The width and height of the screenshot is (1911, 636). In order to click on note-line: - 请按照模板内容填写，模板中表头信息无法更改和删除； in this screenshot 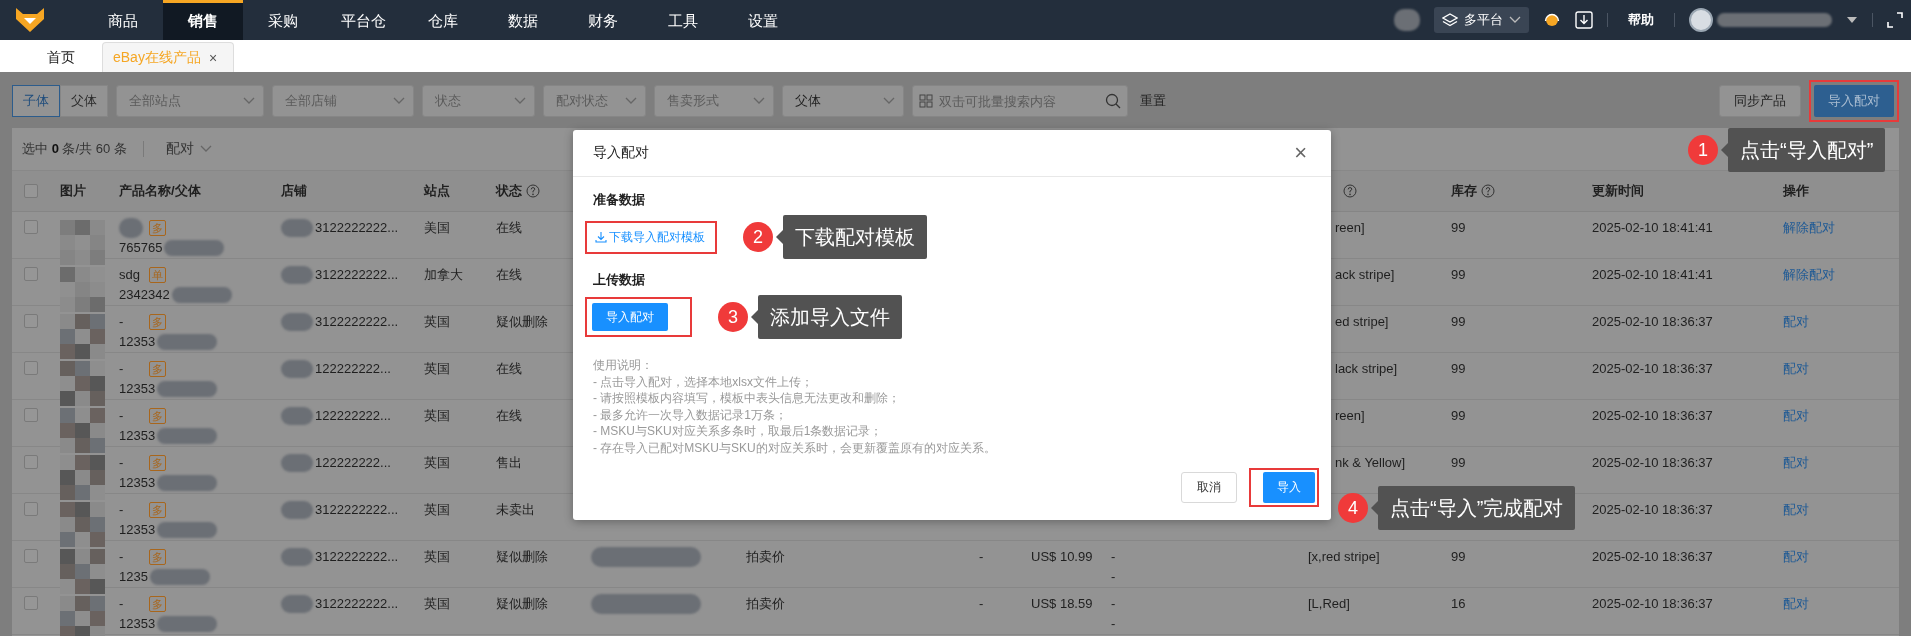, I will do `click(747, 398)`.